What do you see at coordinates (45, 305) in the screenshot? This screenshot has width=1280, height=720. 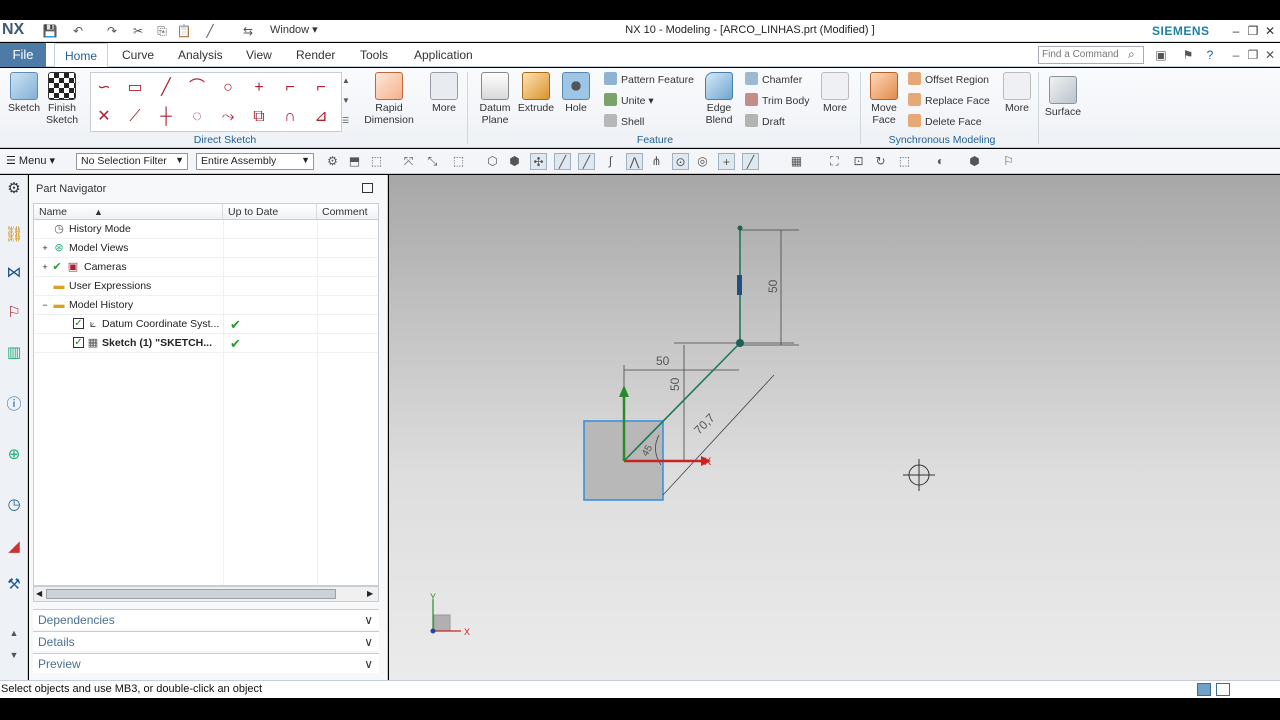 I see `collapse-icon: −` at bounding box center [45, 305].